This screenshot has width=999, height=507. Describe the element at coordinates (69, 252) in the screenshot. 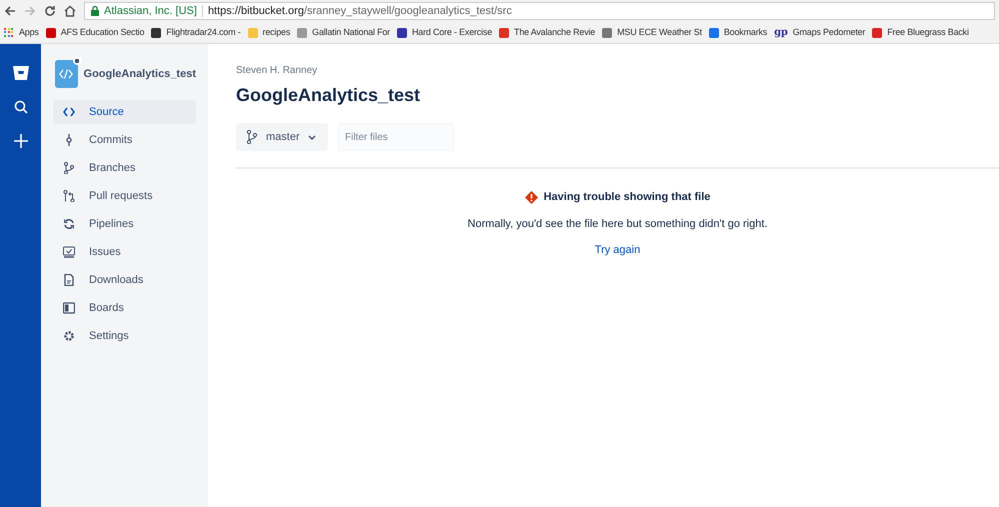

I see `monitor-icon` at that location.